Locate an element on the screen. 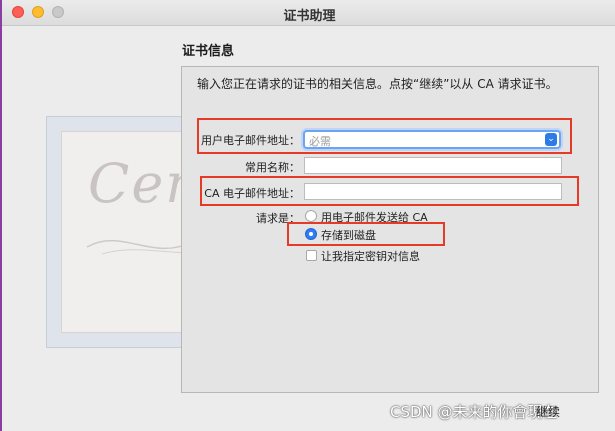 This screenshot has width=615, height=431. highlight-box-email is located at coordinates (384, 136).